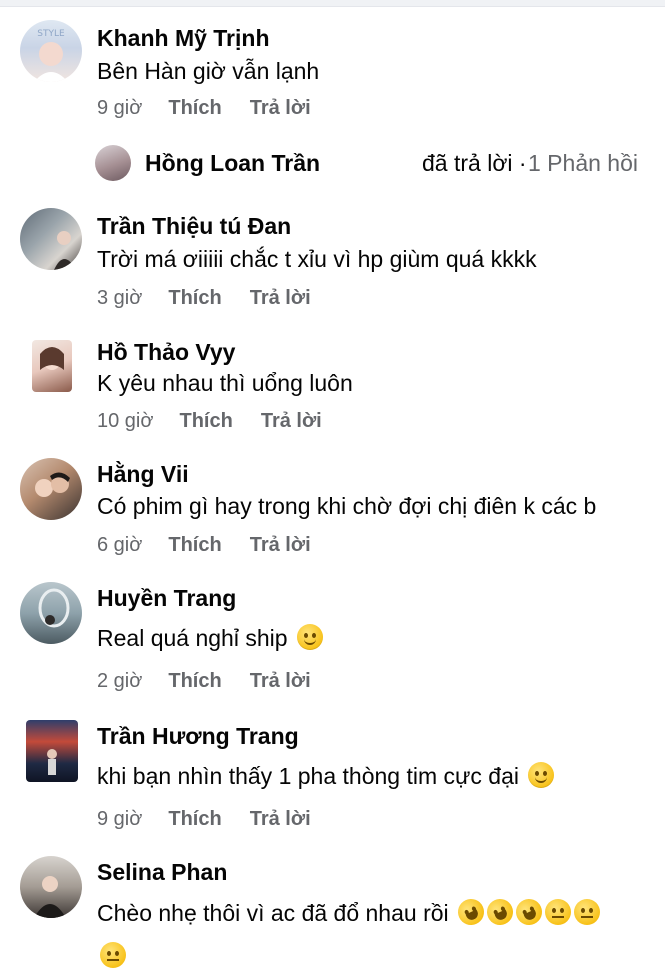 This screenshot has height=970, width=665. I want to click on comment-text: Real quá nghỉ ship, so click(210, 638).